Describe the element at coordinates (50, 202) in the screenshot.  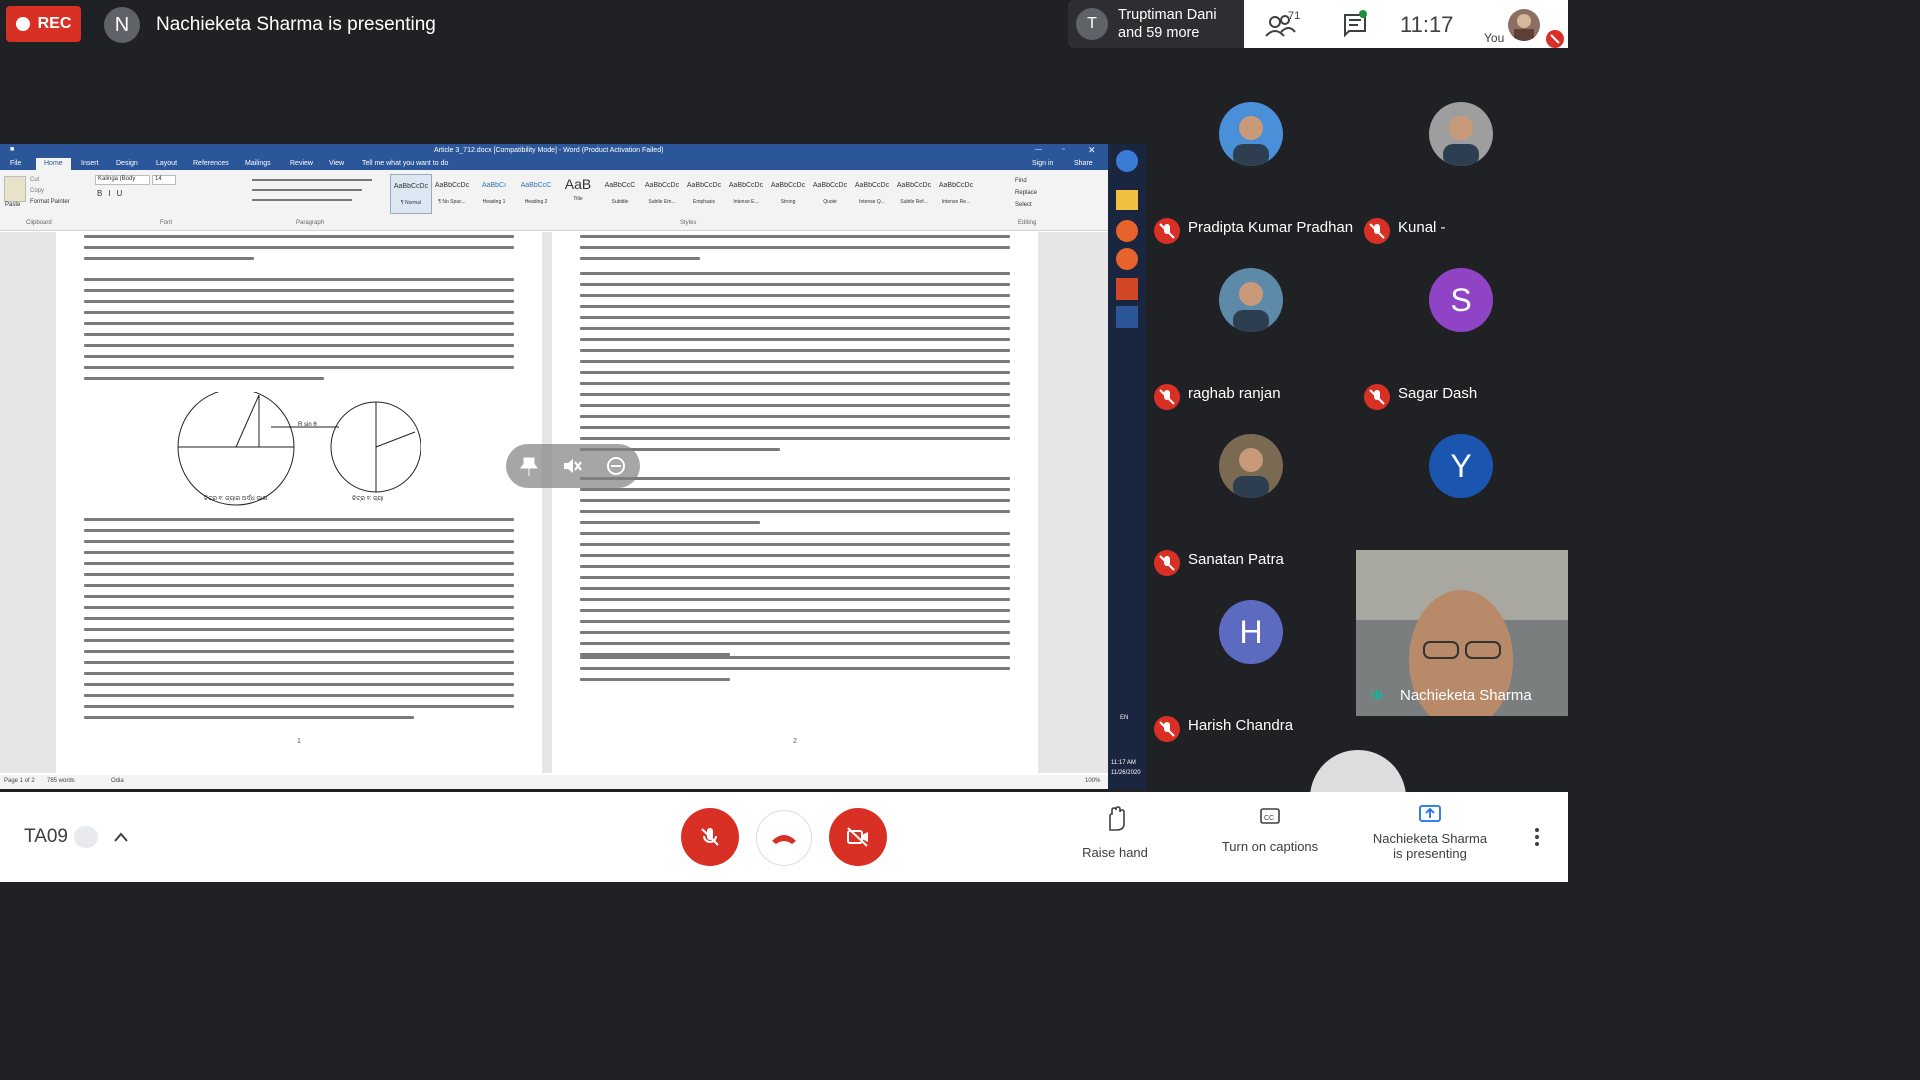
I see `format-painter-button: Format Painter` at that location.